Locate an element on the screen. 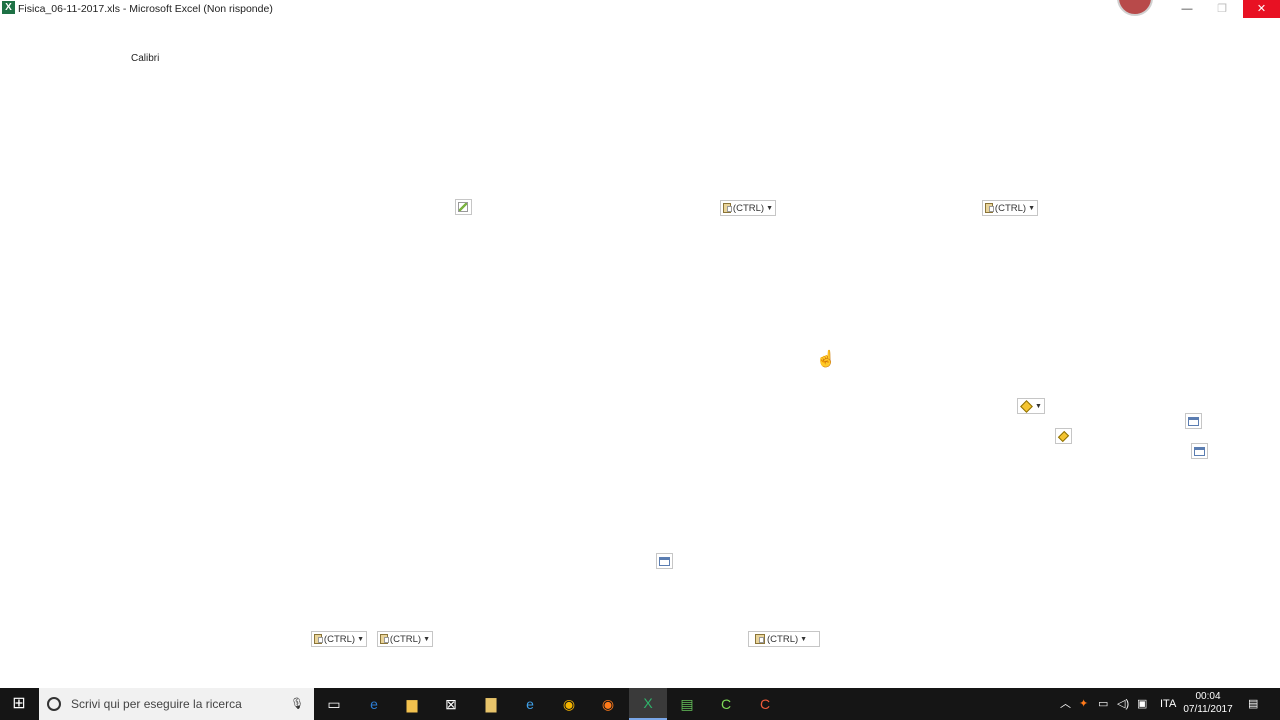 This screenshot has width=1280, height=720. paintbrush-icon is located at coordinates (463, 207).